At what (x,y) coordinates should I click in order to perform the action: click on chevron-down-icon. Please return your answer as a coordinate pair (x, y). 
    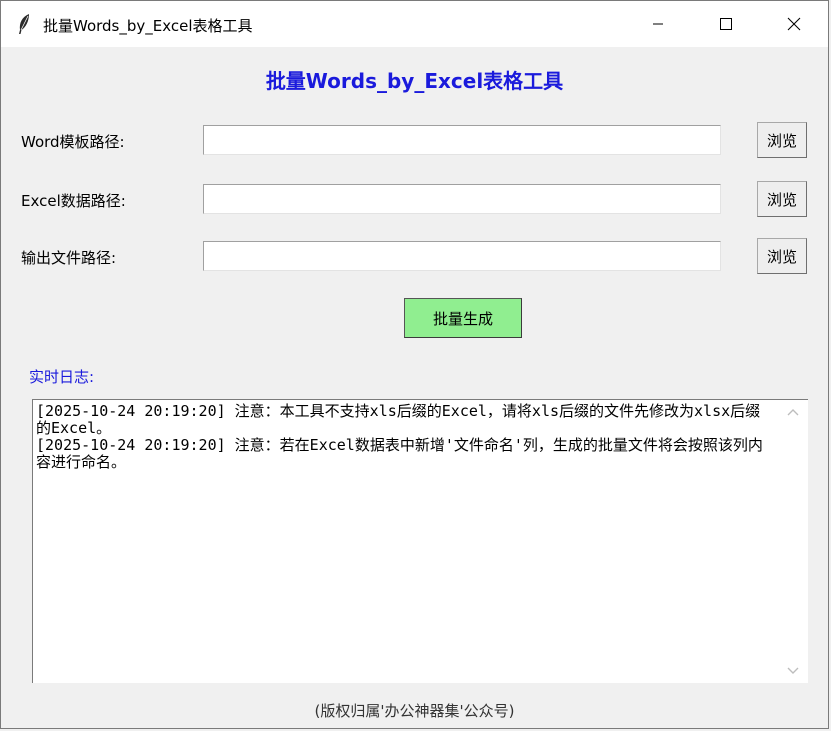
    Looking at the image, I should click on (793, 671).